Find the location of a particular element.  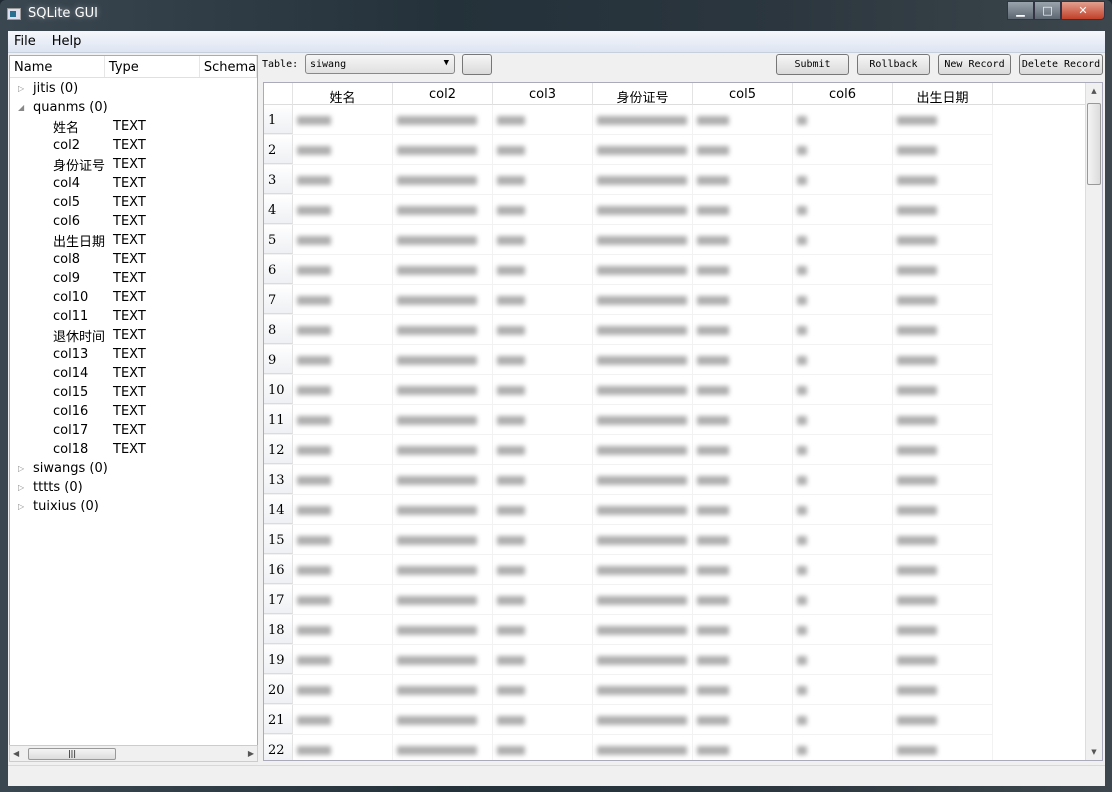

row-number: 11 is located at coordinates (278, 419).